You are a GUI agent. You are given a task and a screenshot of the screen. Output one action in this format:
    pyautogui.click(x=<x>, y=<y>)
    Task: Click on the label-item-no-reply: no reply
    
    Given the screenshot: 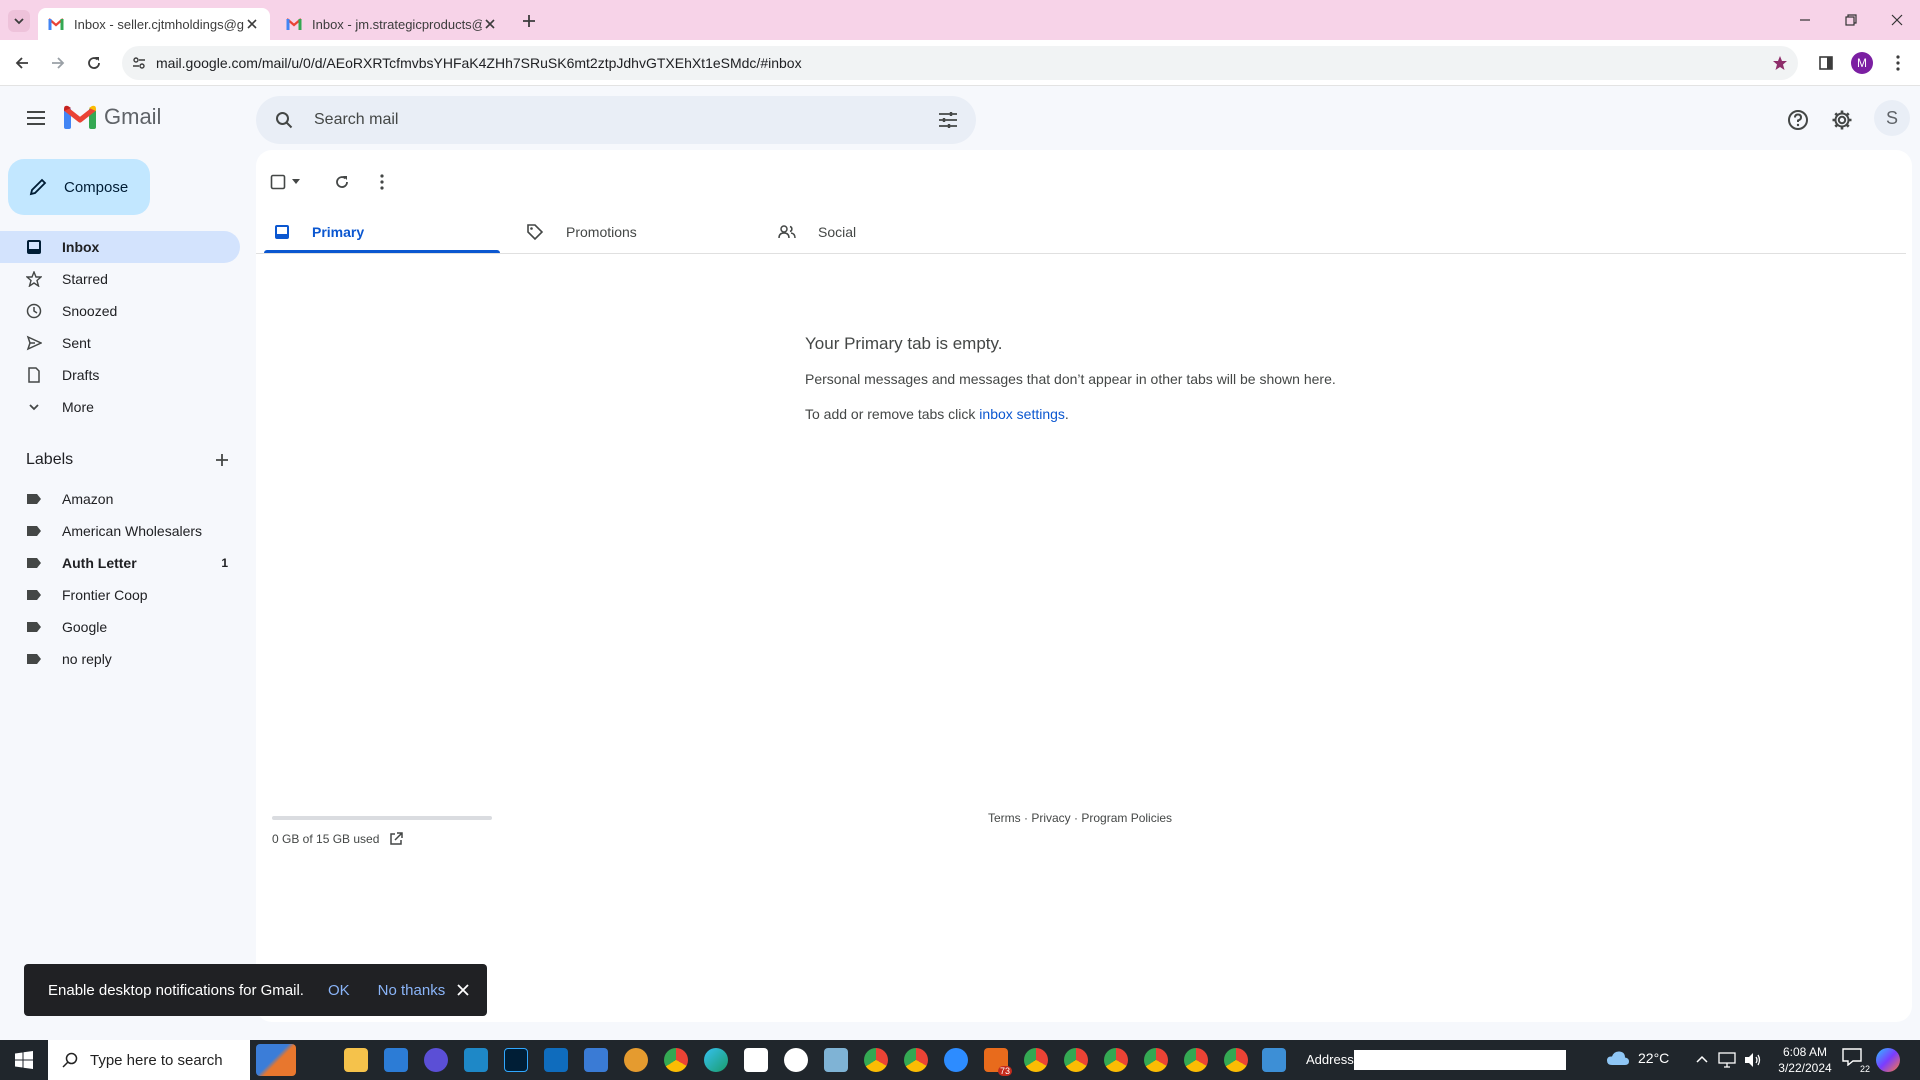 What is the action you would take?
    pyautogui.click(x=120, y=659)
    